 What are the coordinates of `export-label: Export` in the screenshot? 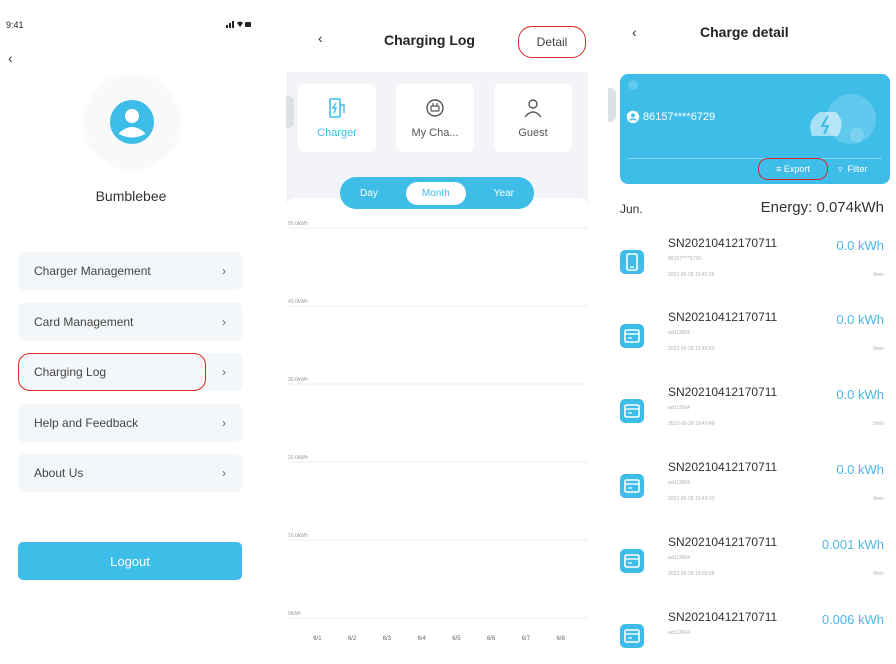 It's located at (796, 169).